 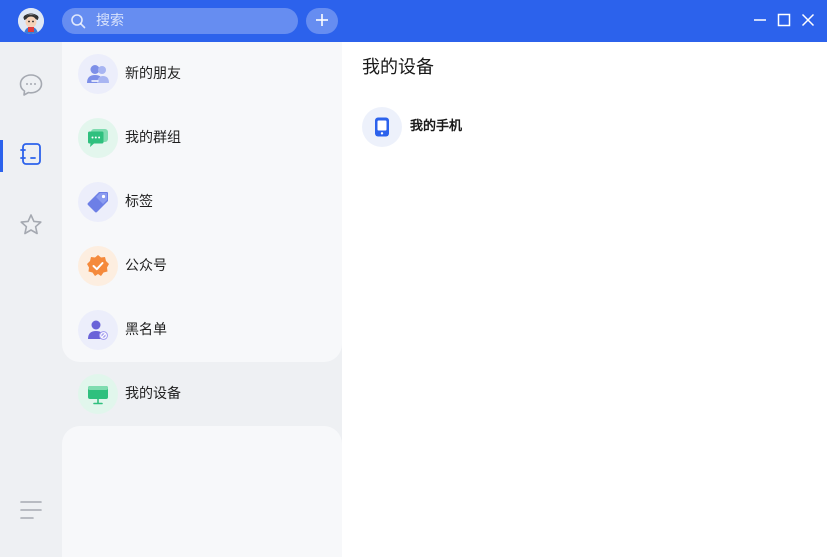 I want to click on contact-item-tags: 标签, so click(x=202, y=202).